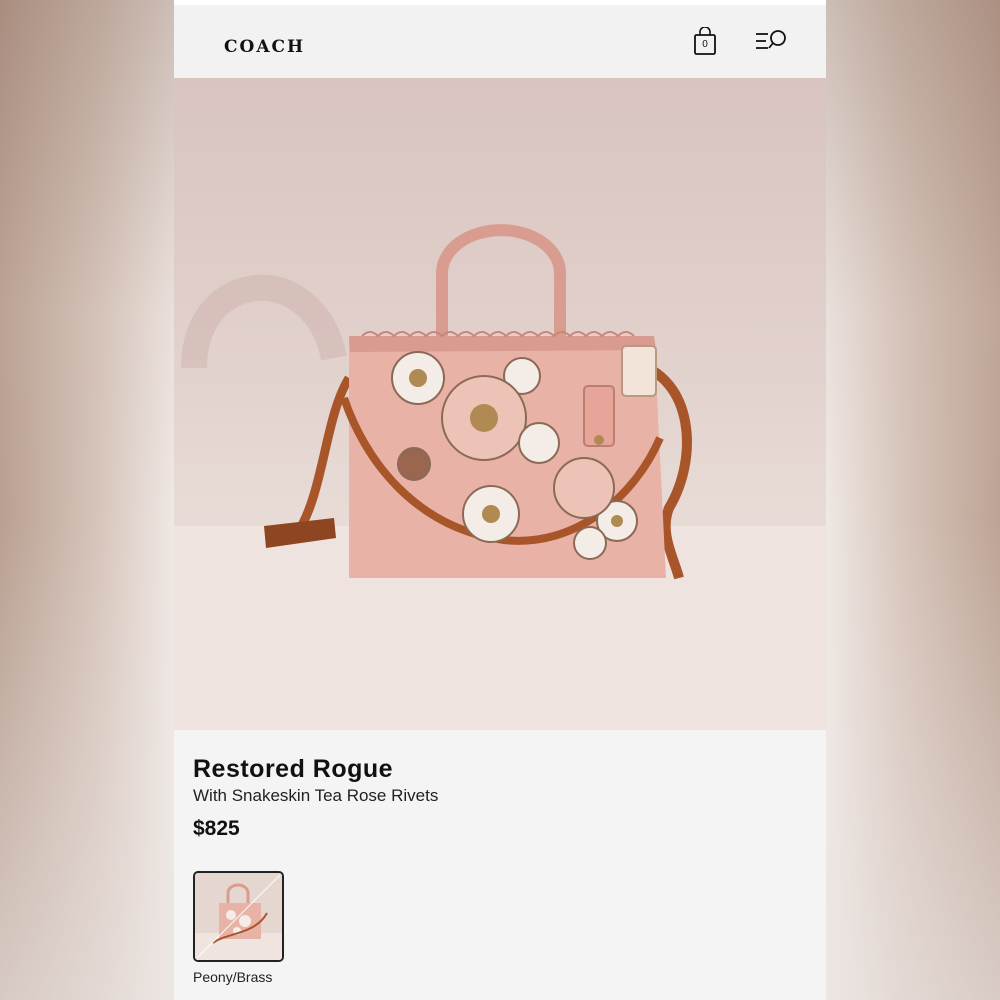 The image size is (1000, 1000). I want to click on swatch-thumbnail, so click(238, 916).